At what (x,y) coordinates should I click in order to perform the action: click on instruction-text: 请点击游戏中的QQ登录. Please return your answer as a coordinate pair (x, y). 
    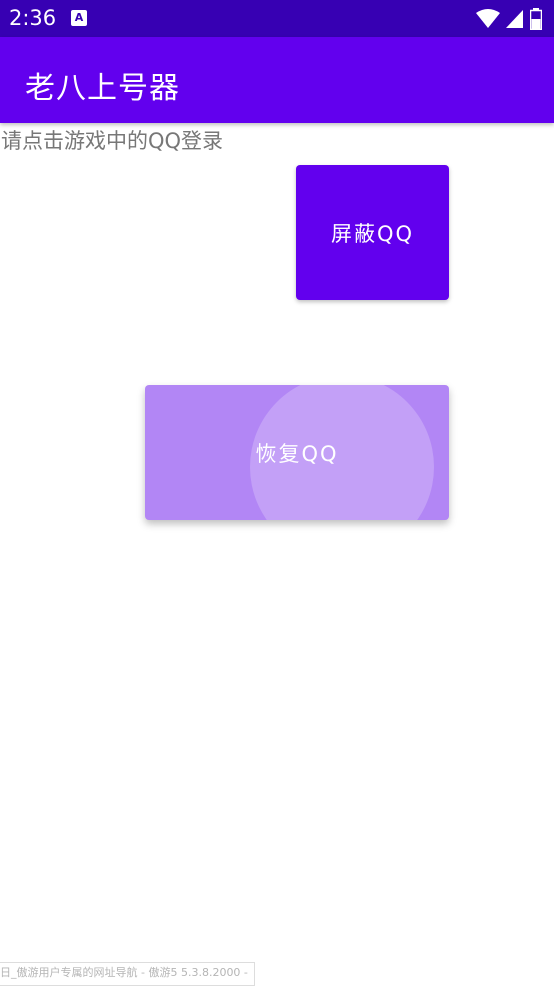
    Looking at the image, I should click on (112, 141).